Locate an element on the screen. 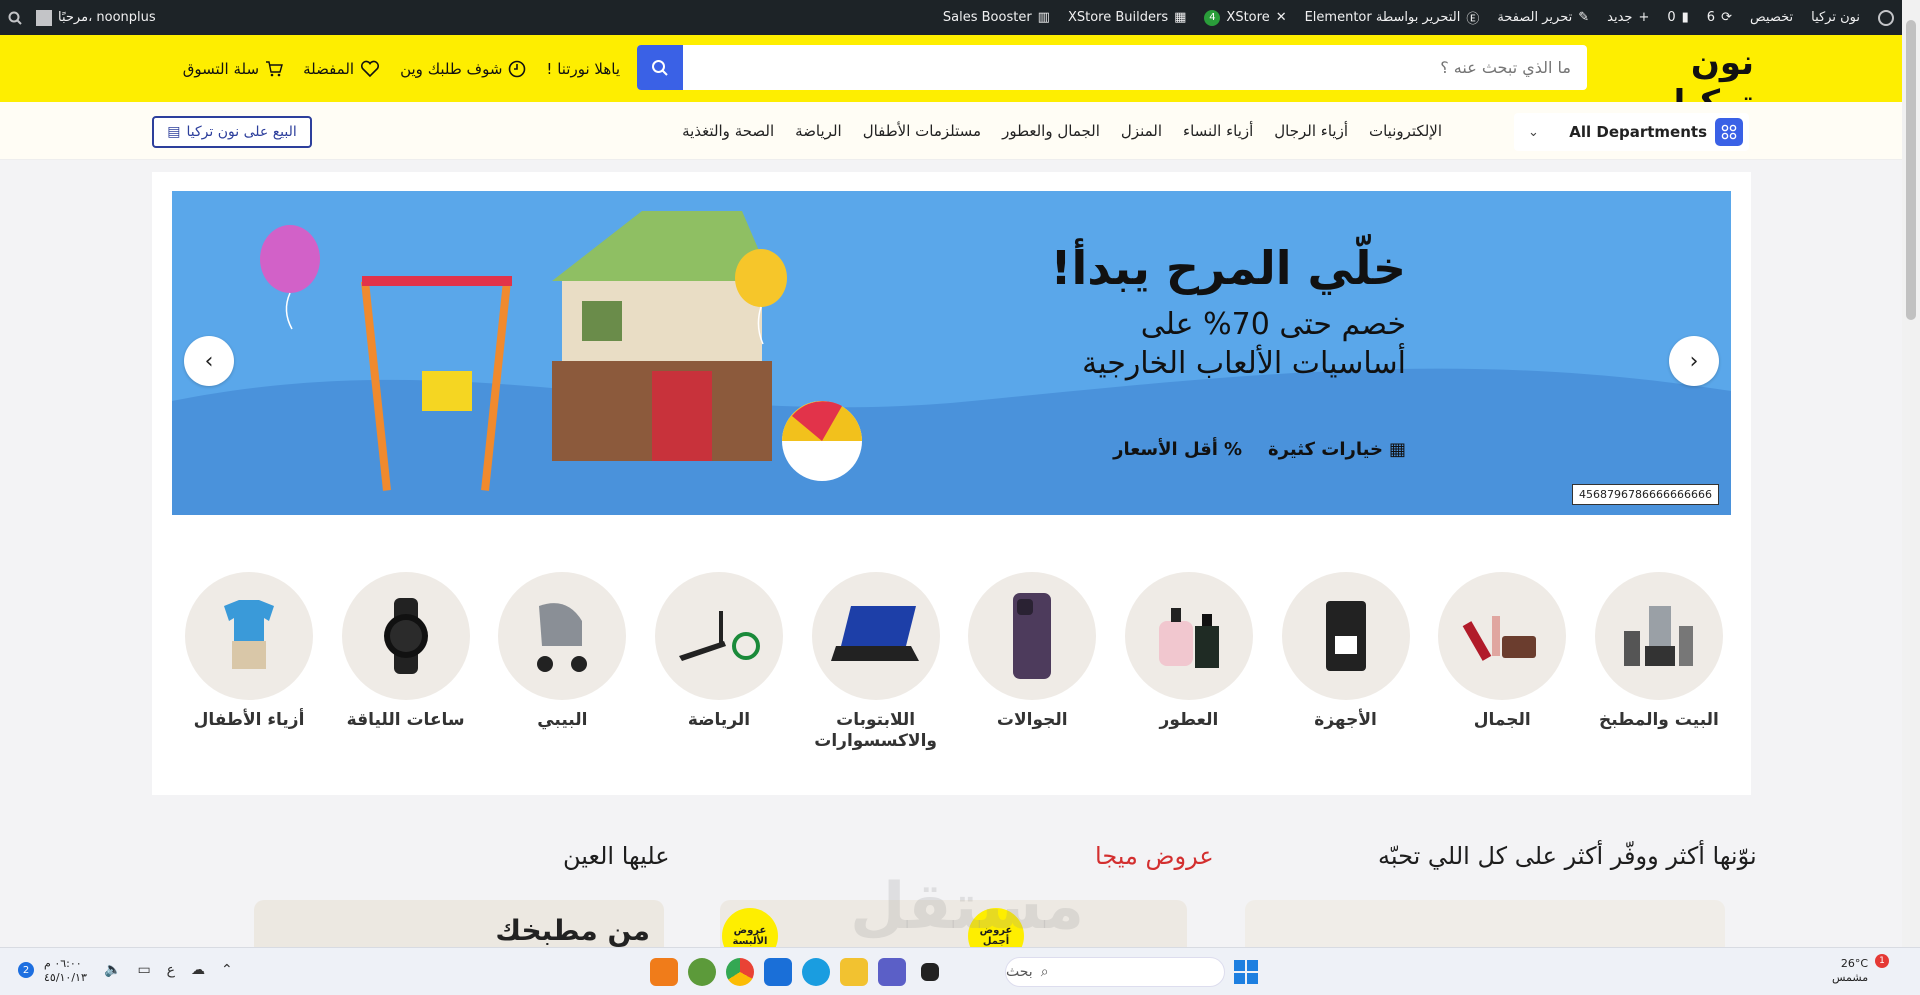  store-app-icon is located at coordinates (778, 972).